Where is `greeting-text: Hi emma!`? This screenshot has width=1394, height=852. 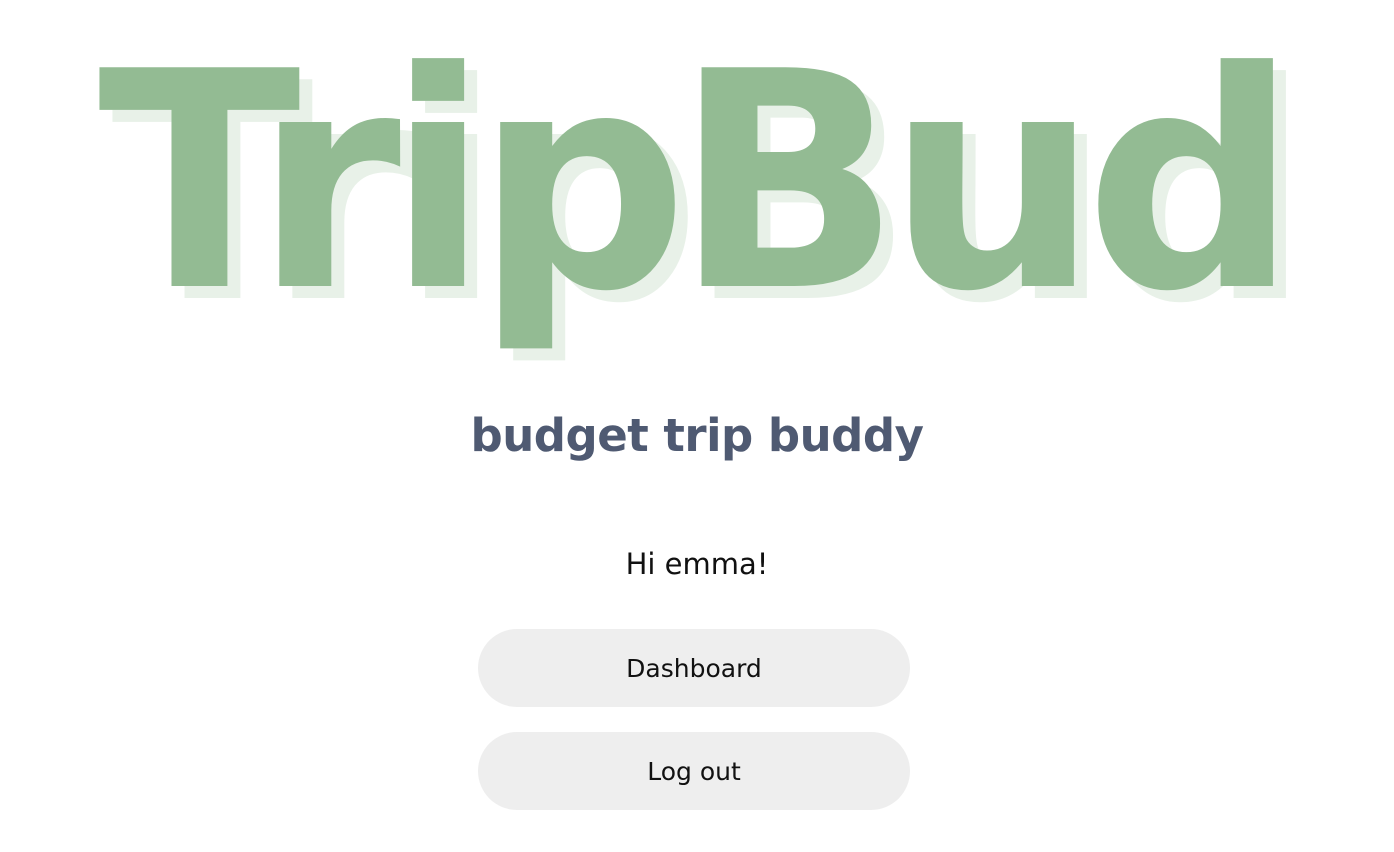
greeting-text: Hi emma! is located at coordinates (697, 564).